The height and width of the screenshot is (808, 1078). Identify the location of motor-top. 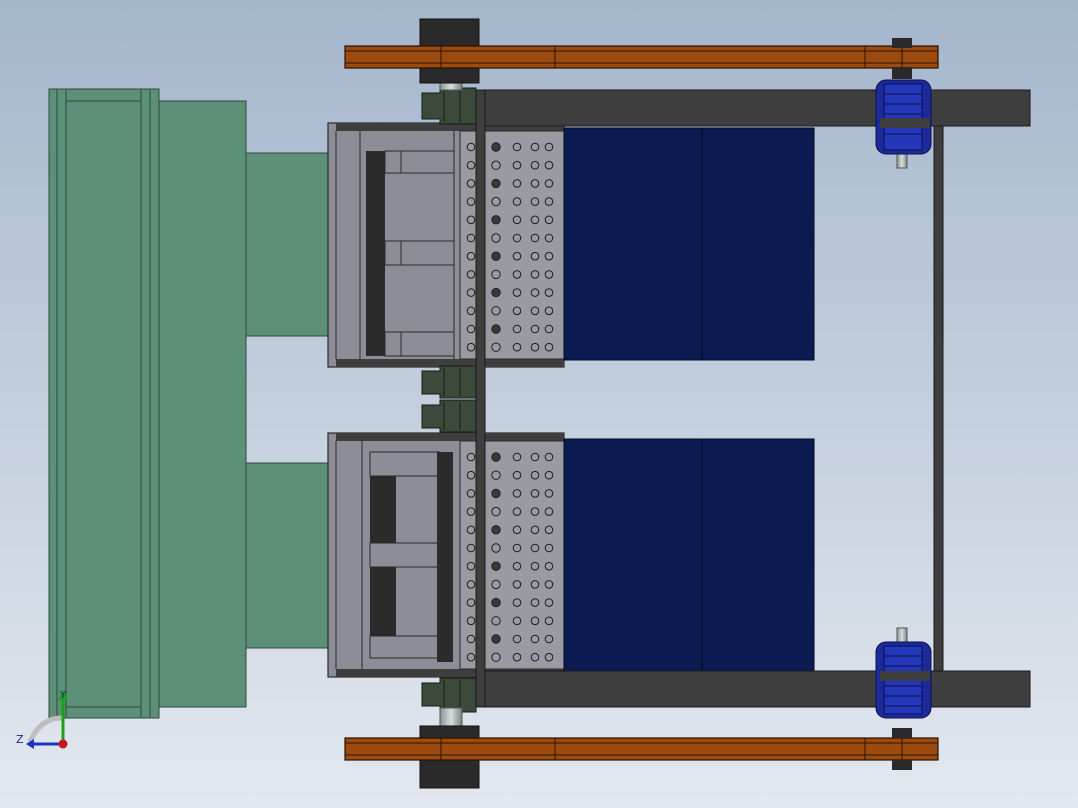
(903, 117).